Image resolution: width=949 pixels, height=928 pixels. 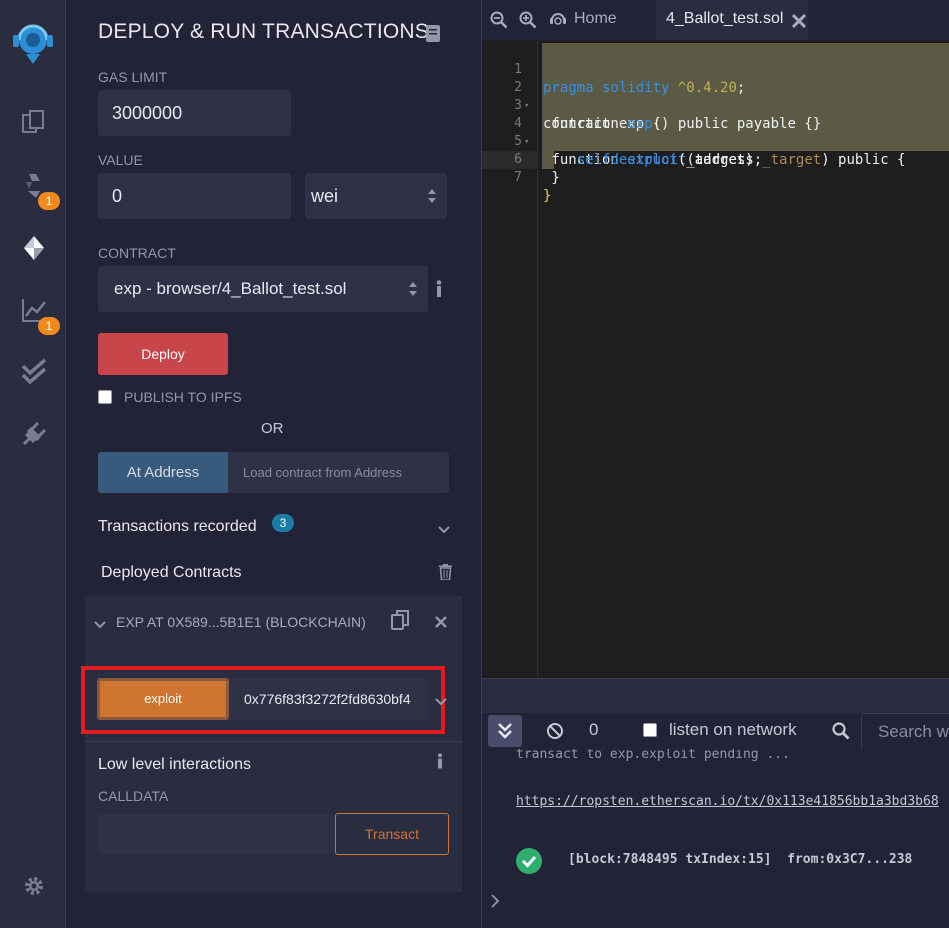 What do you see at coordinates (439, 289) in the screenshot?
I see `info-icon` at bounding box center [439, 289].